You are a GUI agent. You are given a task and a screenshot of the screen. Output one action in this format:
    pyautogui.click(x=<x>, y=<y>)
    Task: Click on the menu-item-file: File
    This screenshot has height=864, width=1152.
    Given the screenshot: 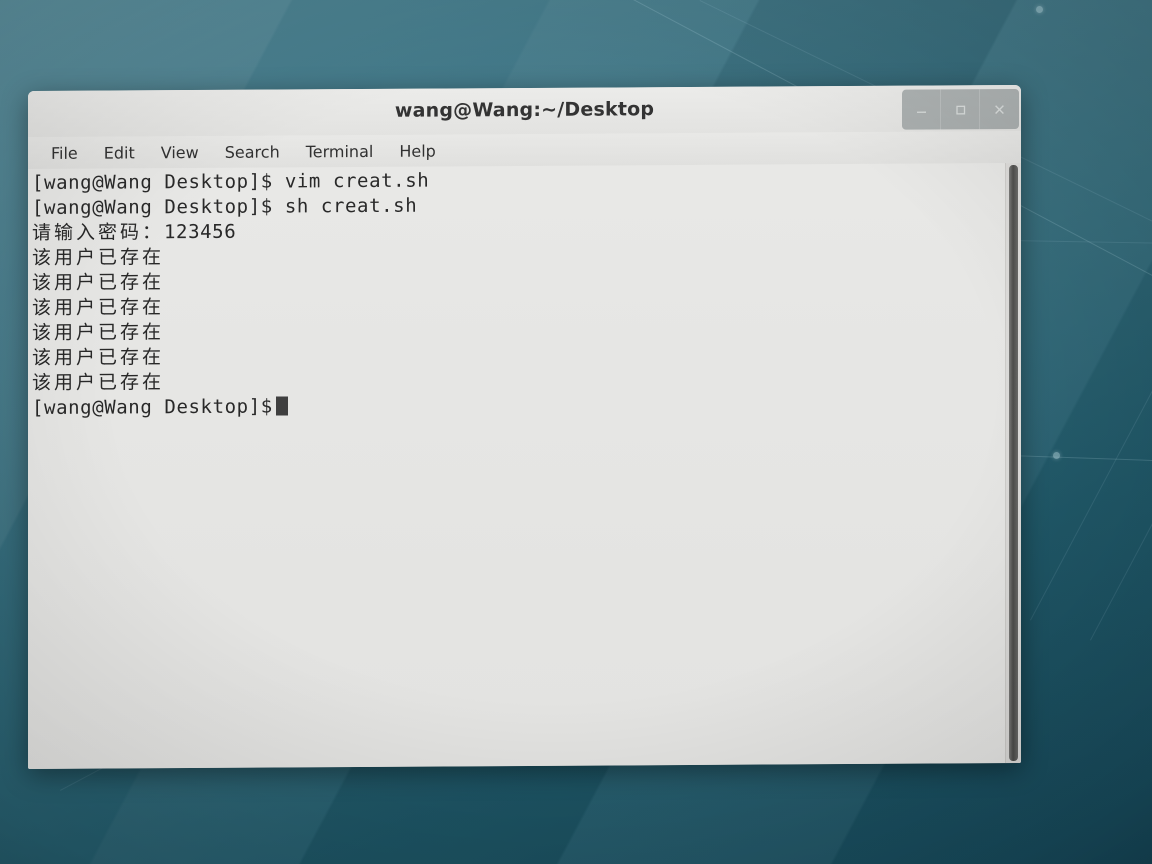 What is the action you would take?
    pyautogui.click(x=64, y=152)
    